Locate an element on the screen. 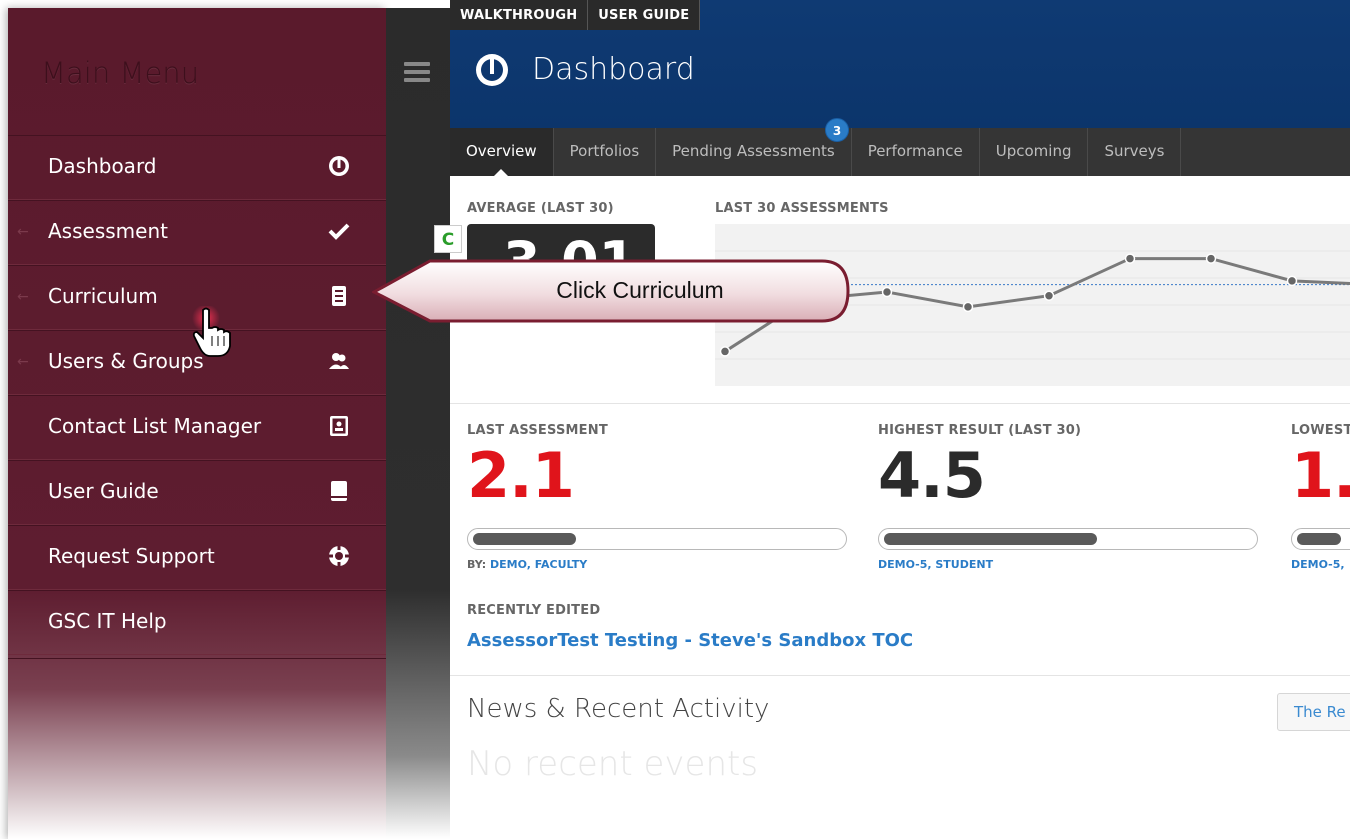 This screenshot has width=1350, height=839. average-label: AVERAGE (LAST 30) is located at coordinates (540, 208).